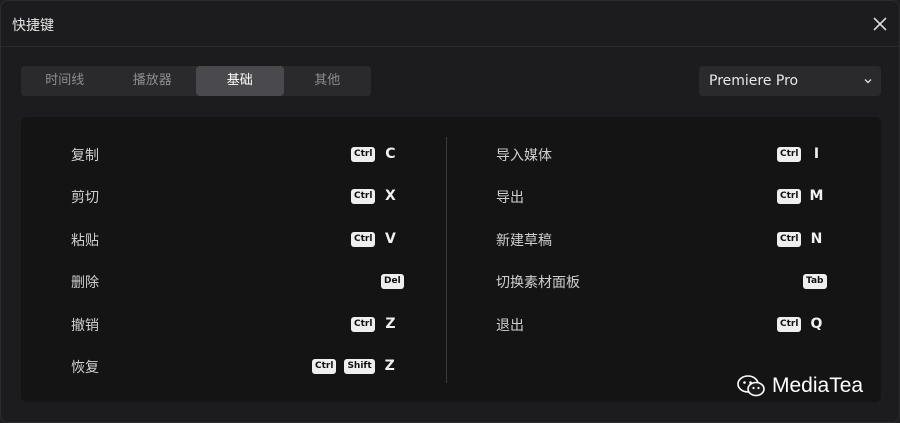 Image resolution: width=900 pixels, height=423 pixels. I want to click on shortcut-label: 复制, so click(85, 156).